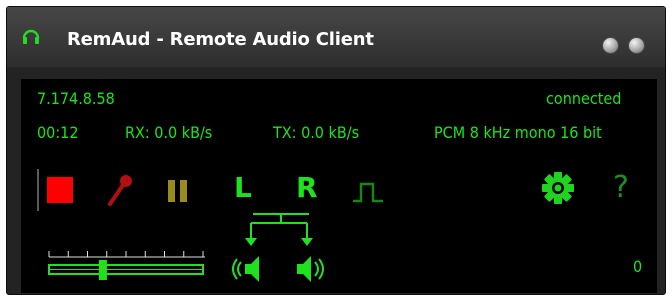 The height and width of the screenshot is (298, 672). I want to click on microphone-icon, so click(120, 190).